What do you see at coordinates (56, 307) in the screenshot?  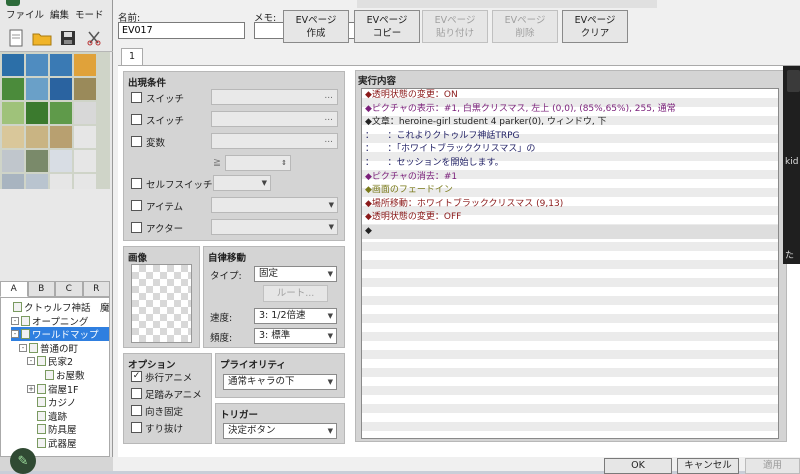 I see `tree-node: クトゥルフ神話 魔` at bounding box center [56, 307].